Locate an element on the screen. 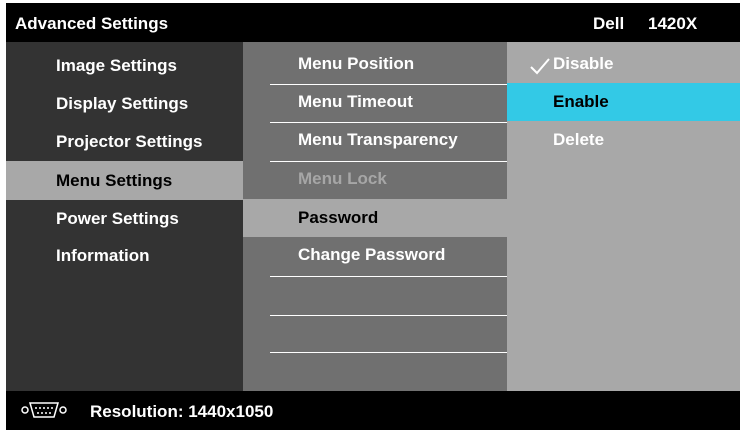 The width and height of the screenshot is (740, 432). option-label: Disable is located at coordinates (583, 63).